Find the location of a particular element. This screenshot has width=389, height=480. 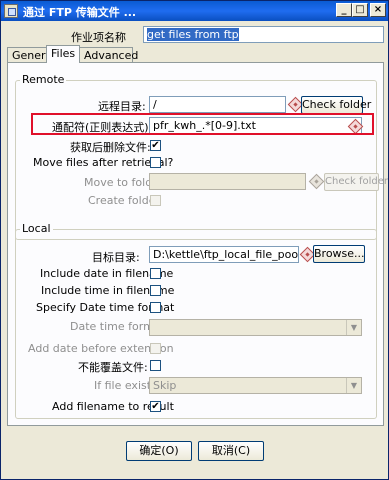

check-folder-button: Check folder is located at coordinates (336, 105).